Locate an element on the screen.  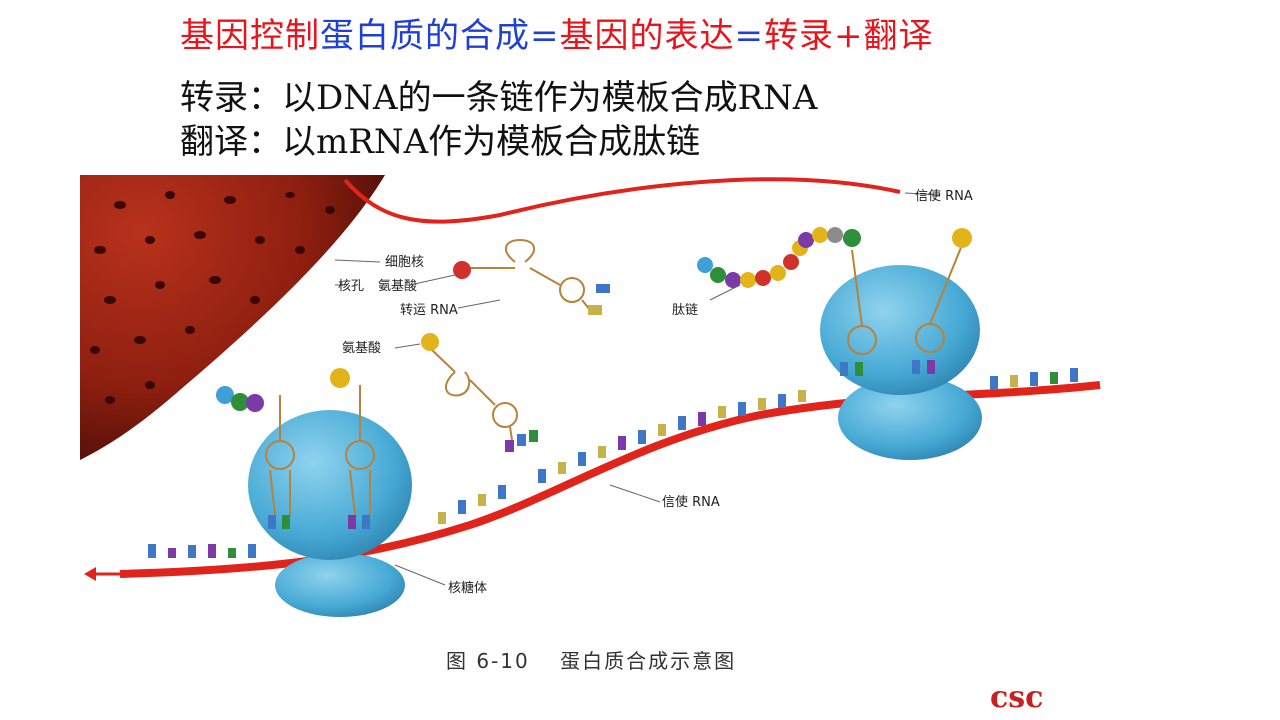
trna-upper is located at coordinates (530, 274).